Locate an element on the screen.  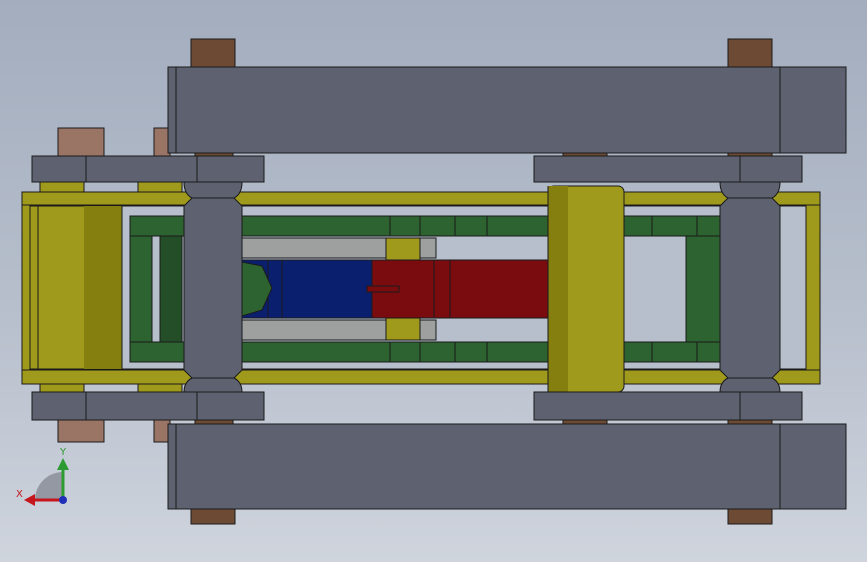
clamp-bottom-right is located at coordinates (668, 406).